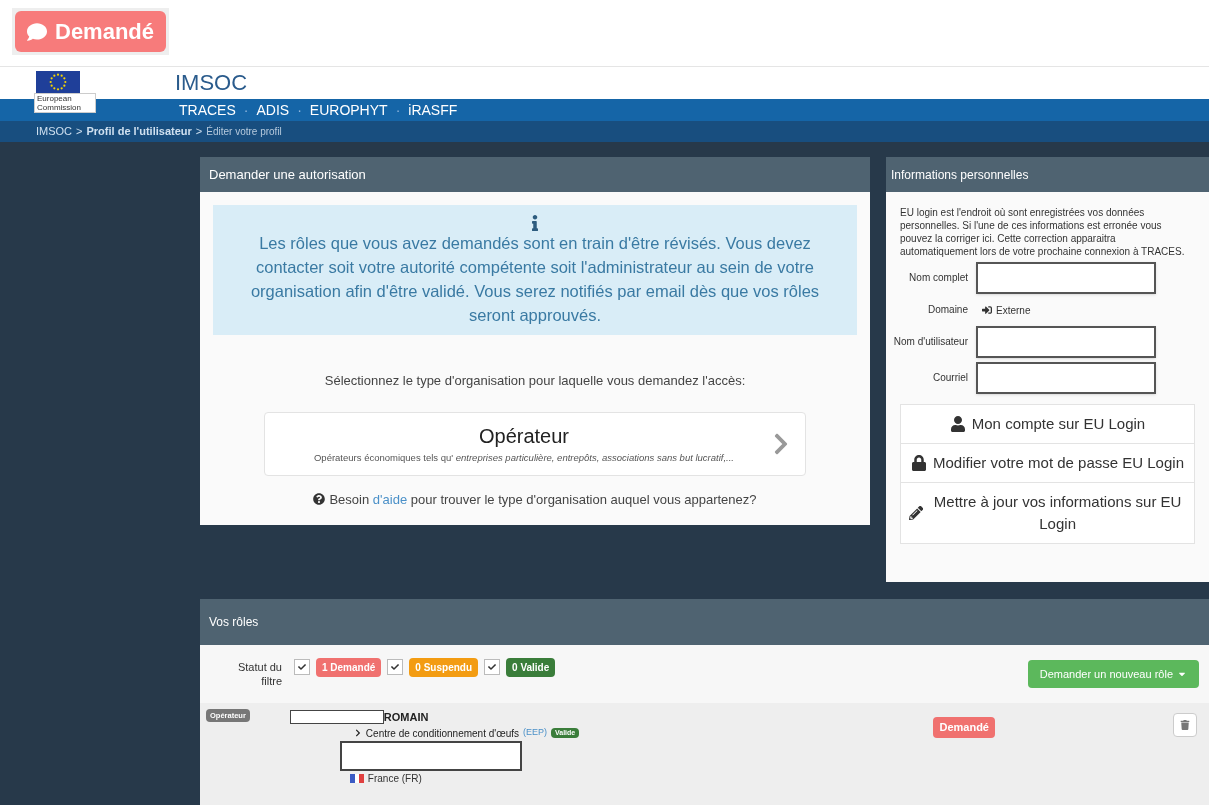 This screenshot has height=805, width=1209. I want to click on operator-name: ROMAIN, so click(406, 717).